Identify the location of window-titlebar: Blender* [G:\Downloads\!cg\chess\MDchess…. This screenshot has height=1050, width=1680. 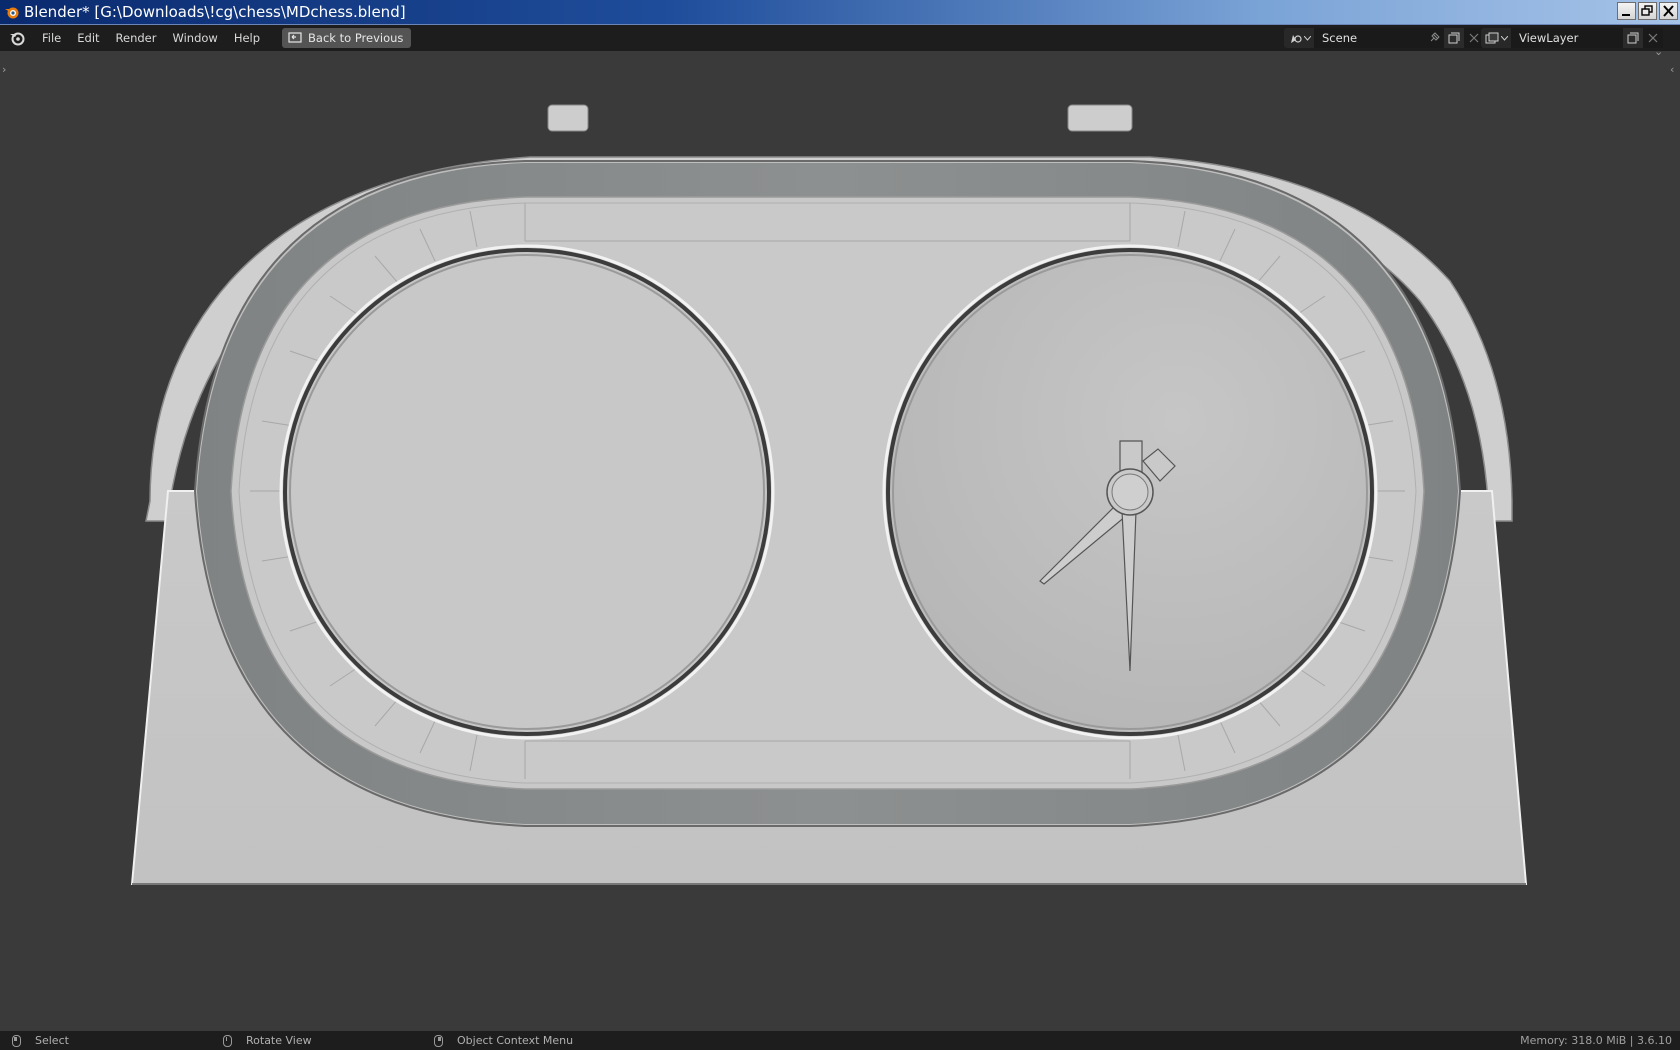
(840, 12).